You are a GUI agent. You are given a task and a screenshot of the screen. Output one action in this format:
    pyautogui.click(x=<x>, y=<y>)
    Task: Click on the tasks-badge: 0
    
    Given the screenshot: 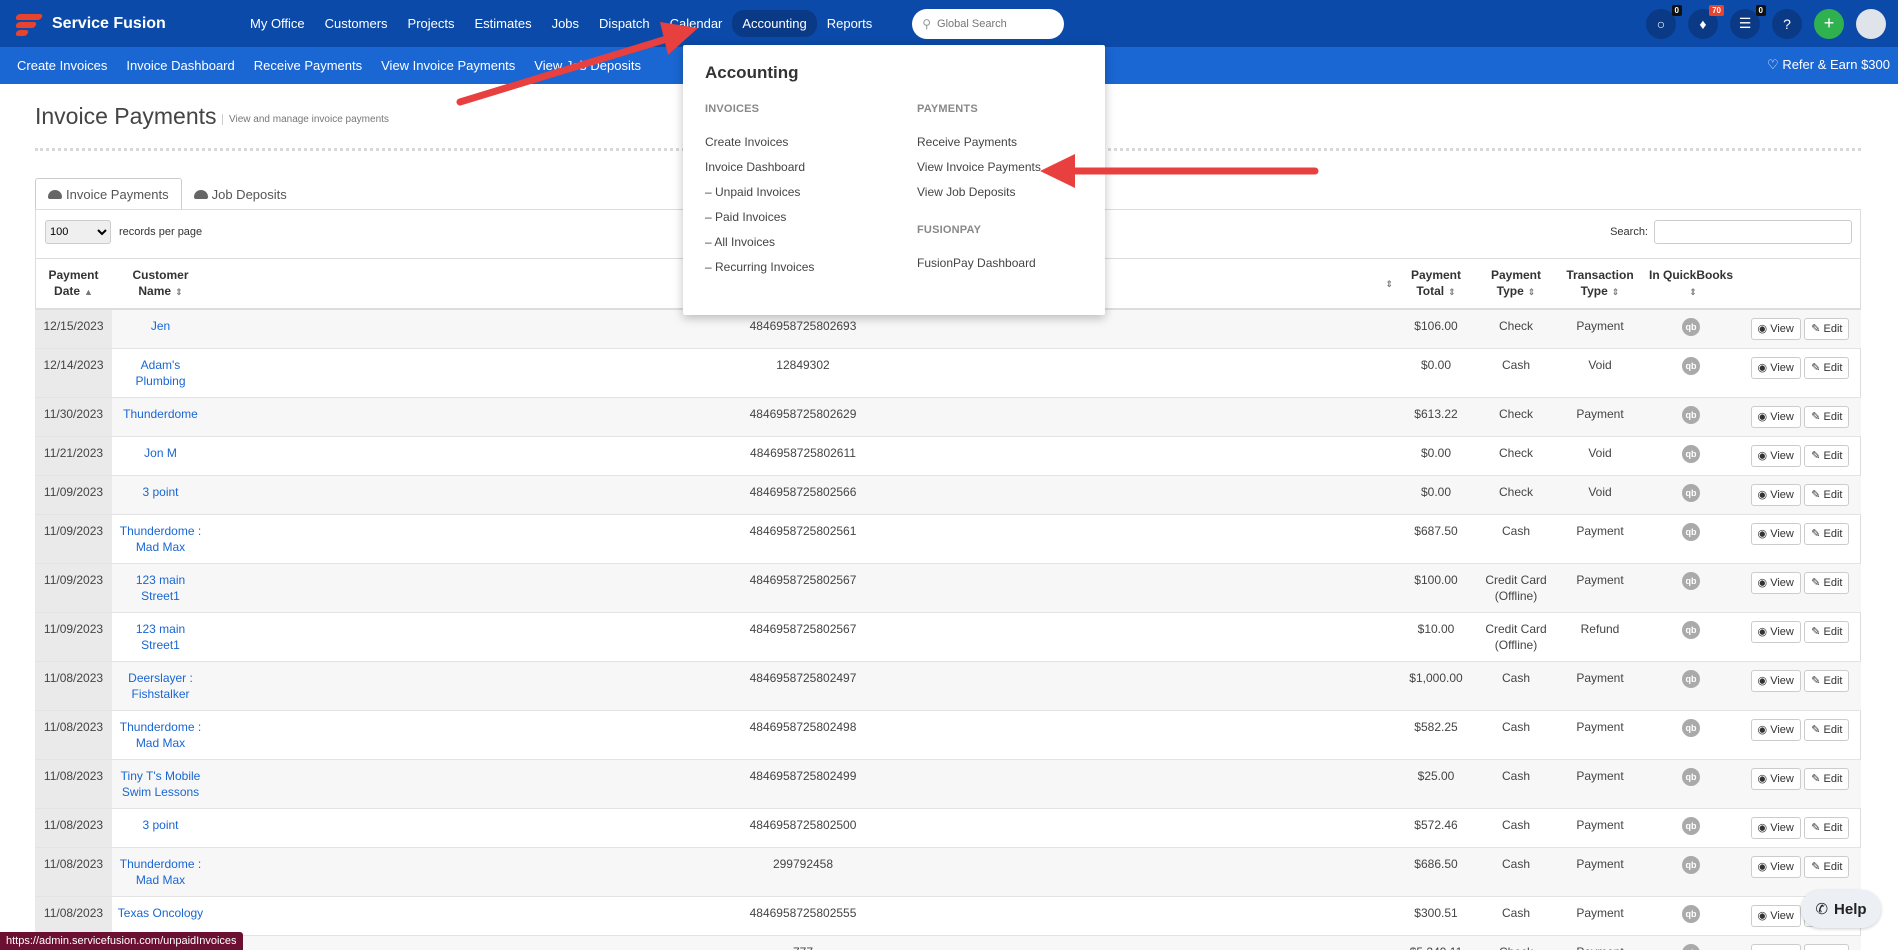 What is the action you would take?
    pyautogui.click(x=1760, y=10)
    